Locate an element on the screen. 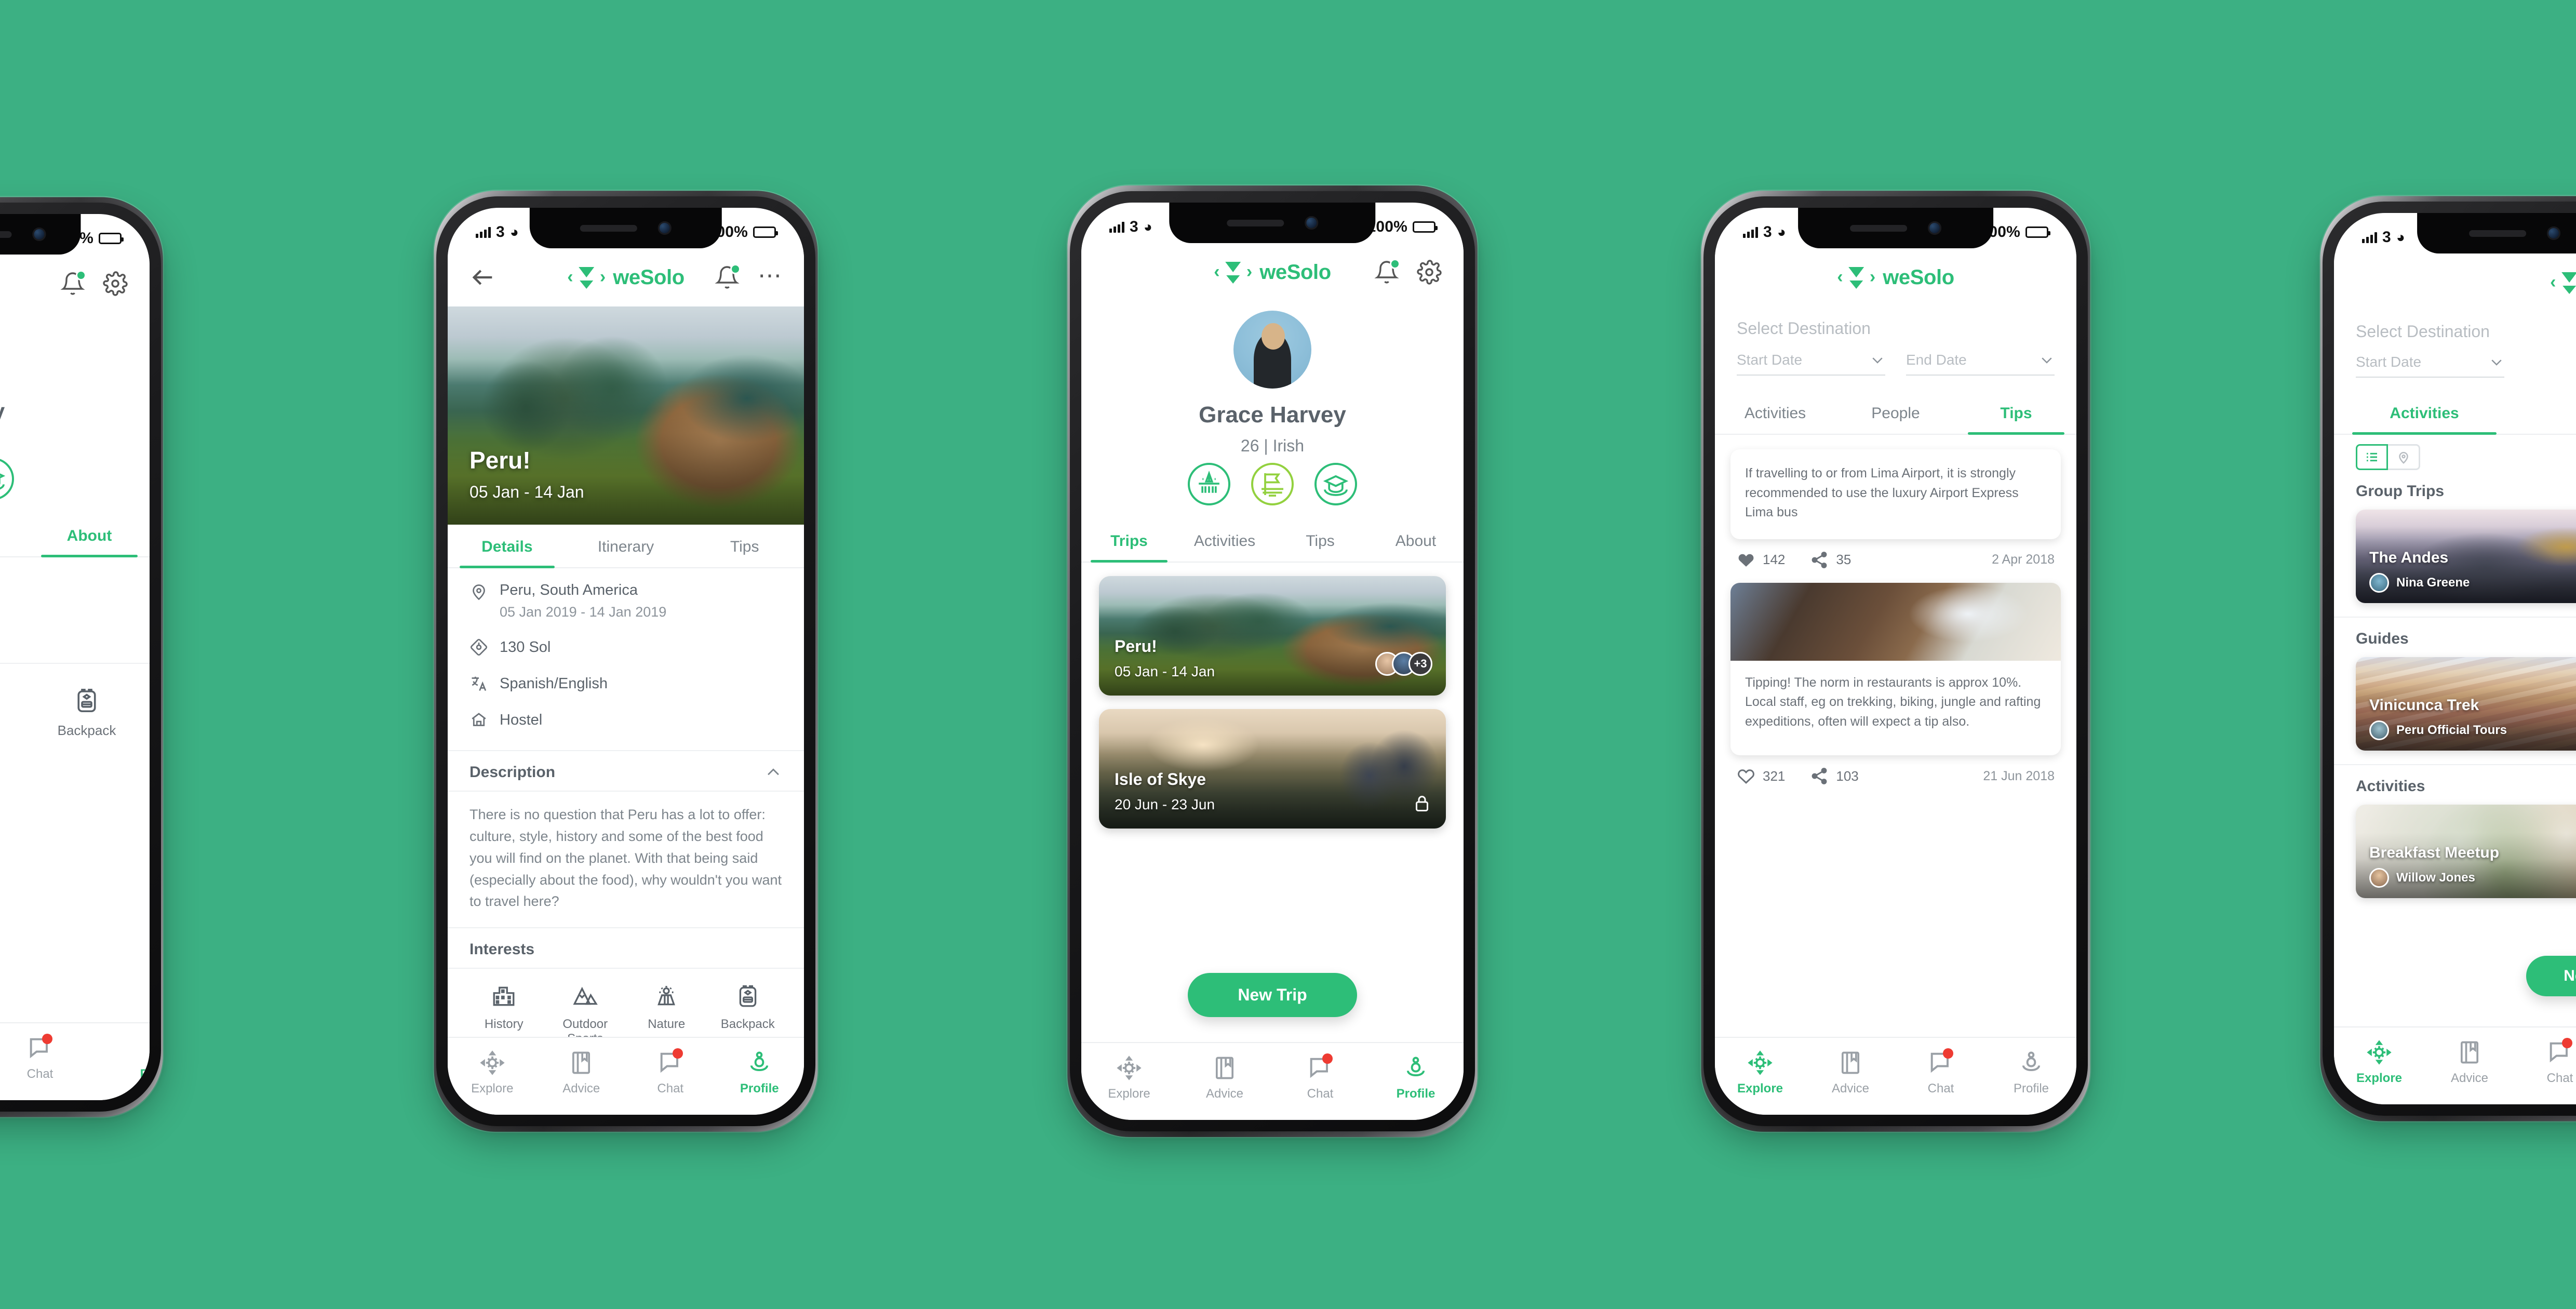  detail-primary: Hostel is located at coordinates (522, 719).